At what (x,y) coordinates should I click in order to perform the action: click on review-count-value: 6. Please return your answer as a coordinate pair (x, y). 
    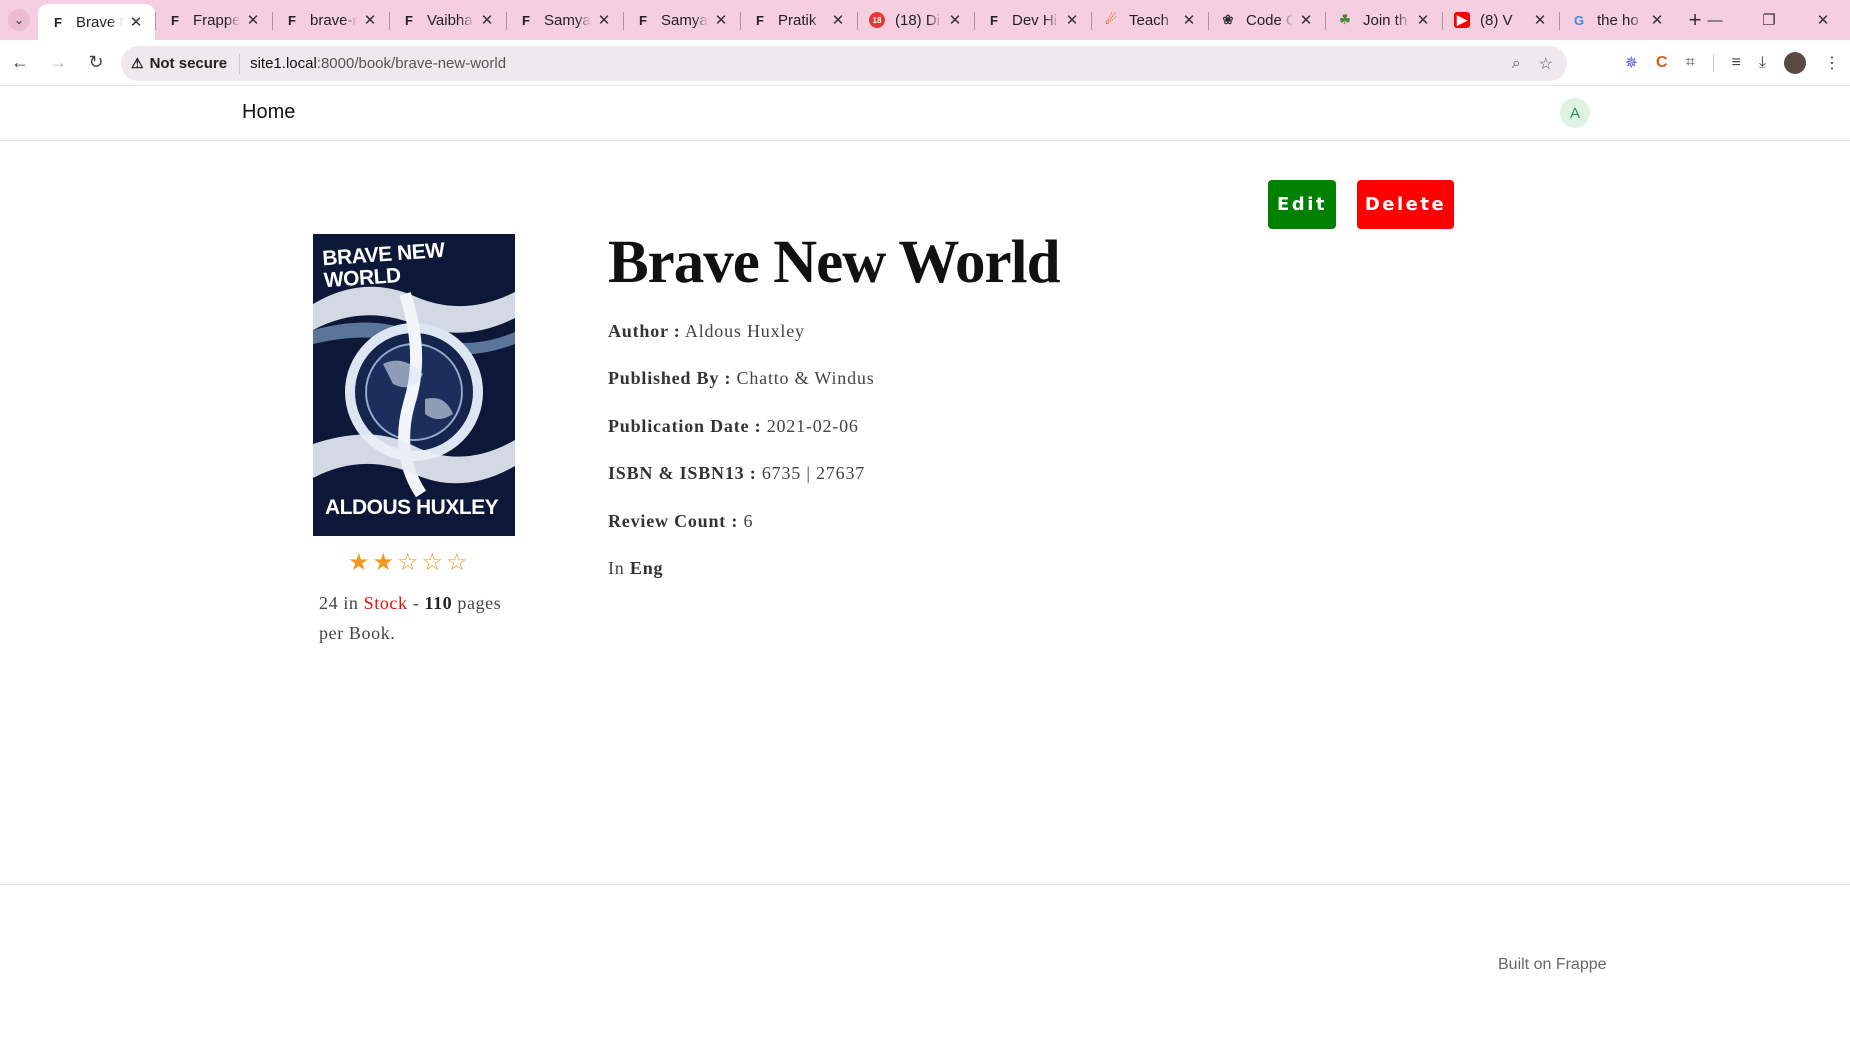
    Looking at the image, I should click on (748, 521).